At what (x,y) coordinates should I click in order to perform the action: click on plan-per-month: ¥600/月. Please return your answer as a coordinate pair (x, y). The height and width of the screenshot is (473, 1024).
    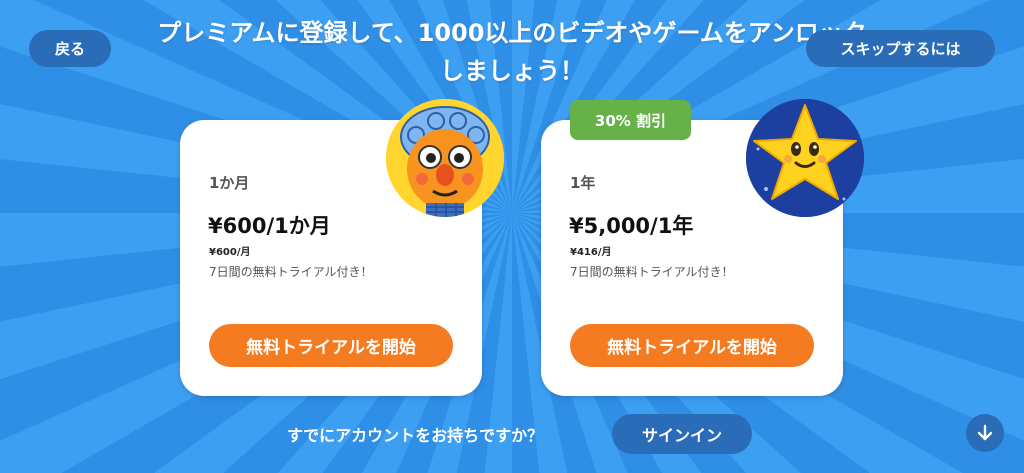
    Looking at the image, I should click on (230, 252).